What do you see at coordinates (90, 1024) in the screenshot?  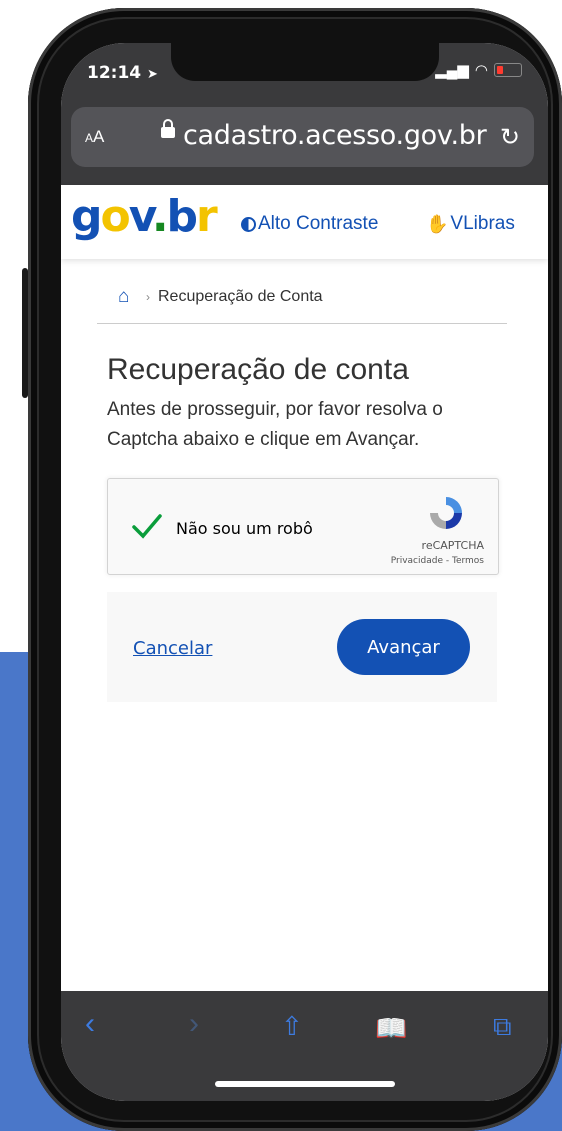 I see `back-icon: ‹` at bounding box center [90, 1024].